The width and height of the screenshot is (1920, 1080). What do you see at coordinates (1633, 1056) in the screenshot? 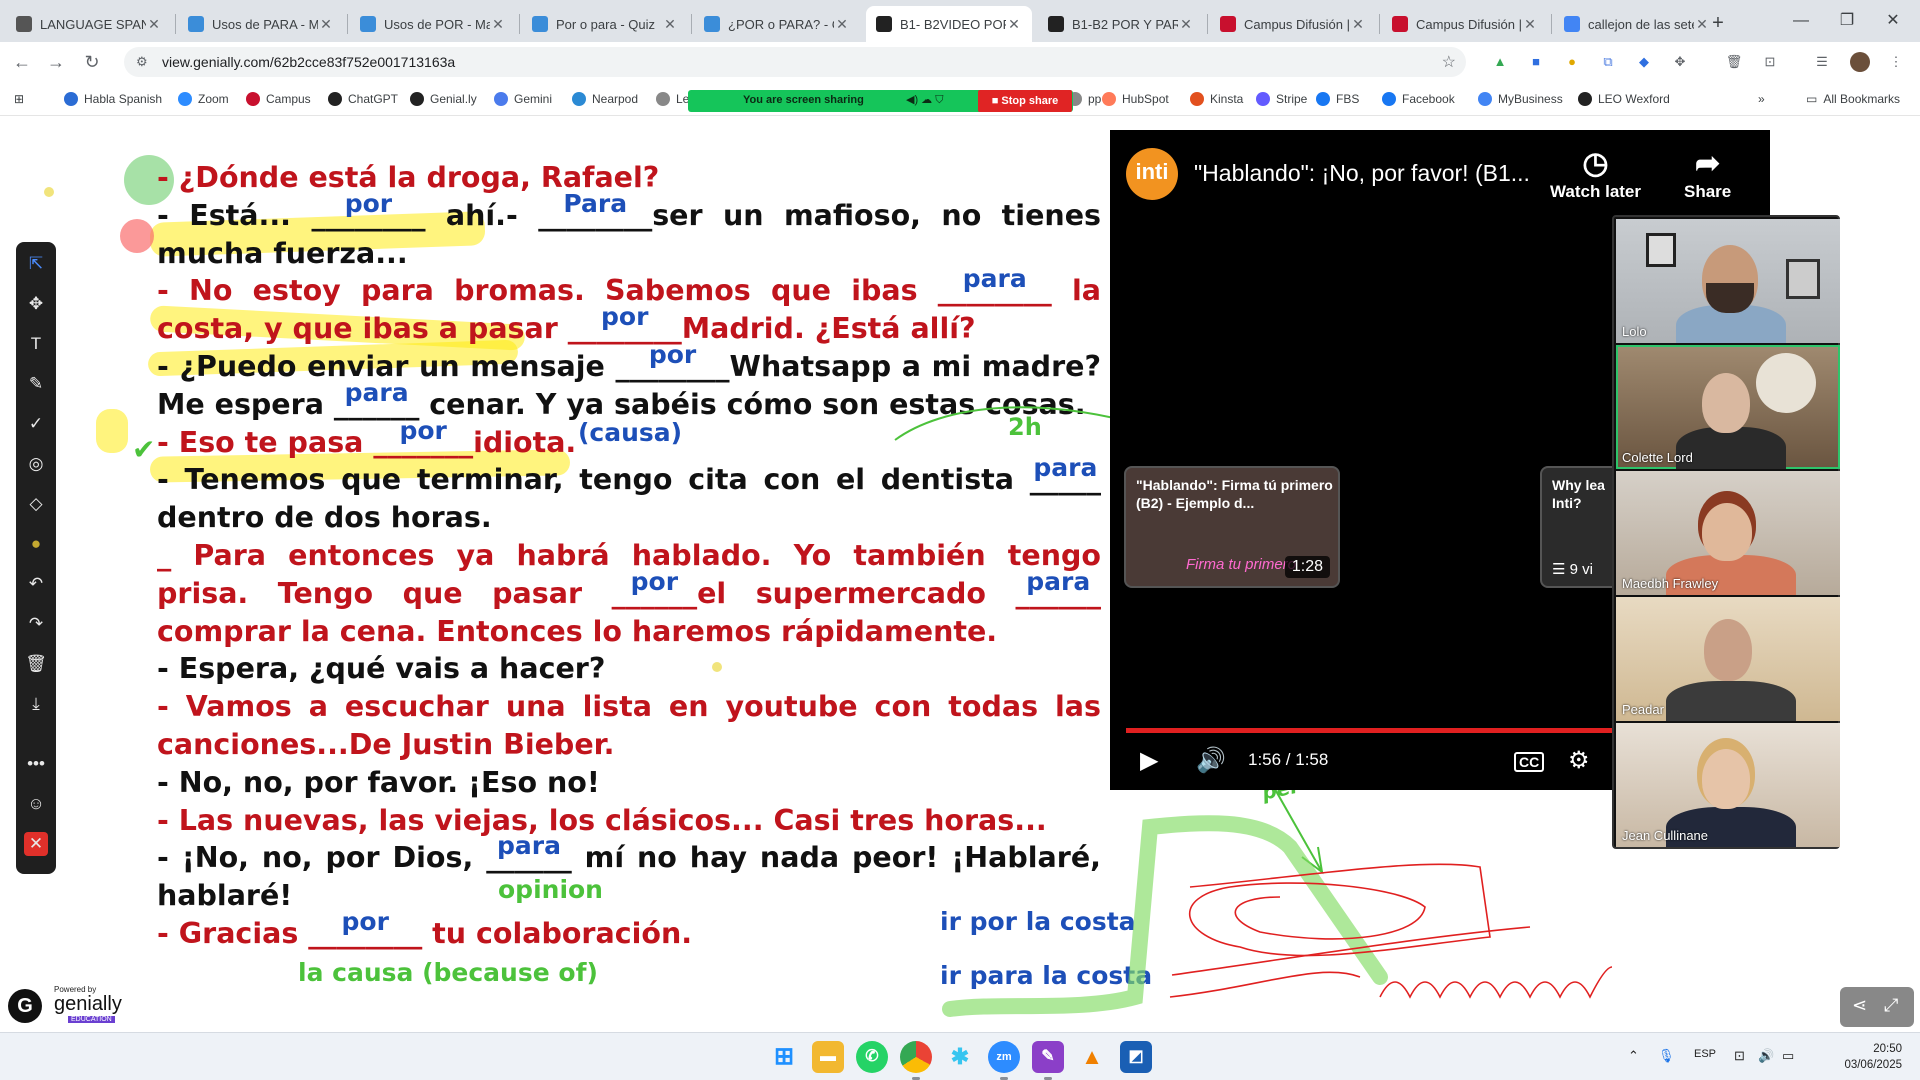
I see `tray-chevron-icon: ⌃` at bounding box center [1633, 1056].